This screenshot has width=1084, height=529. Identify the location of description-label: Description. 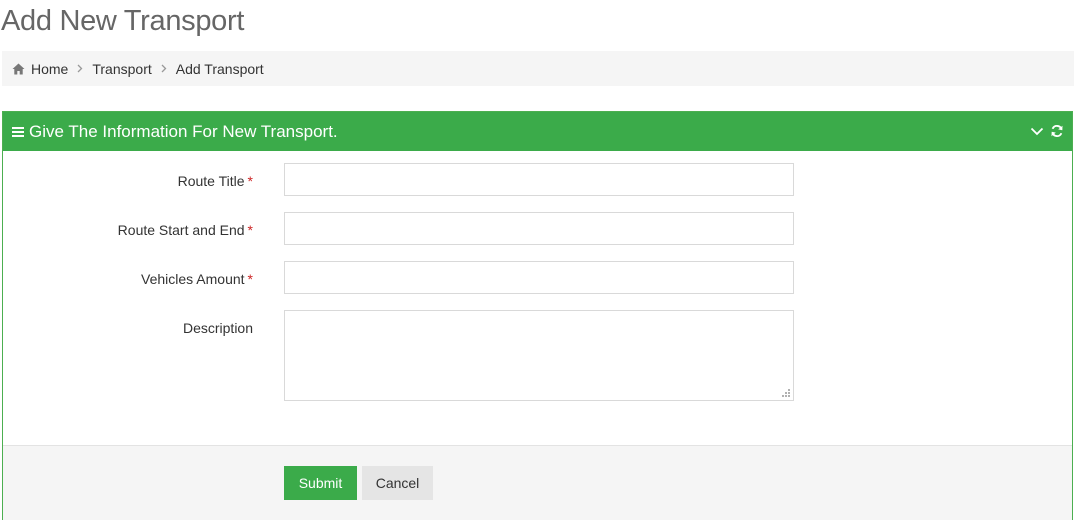
(217, 328).